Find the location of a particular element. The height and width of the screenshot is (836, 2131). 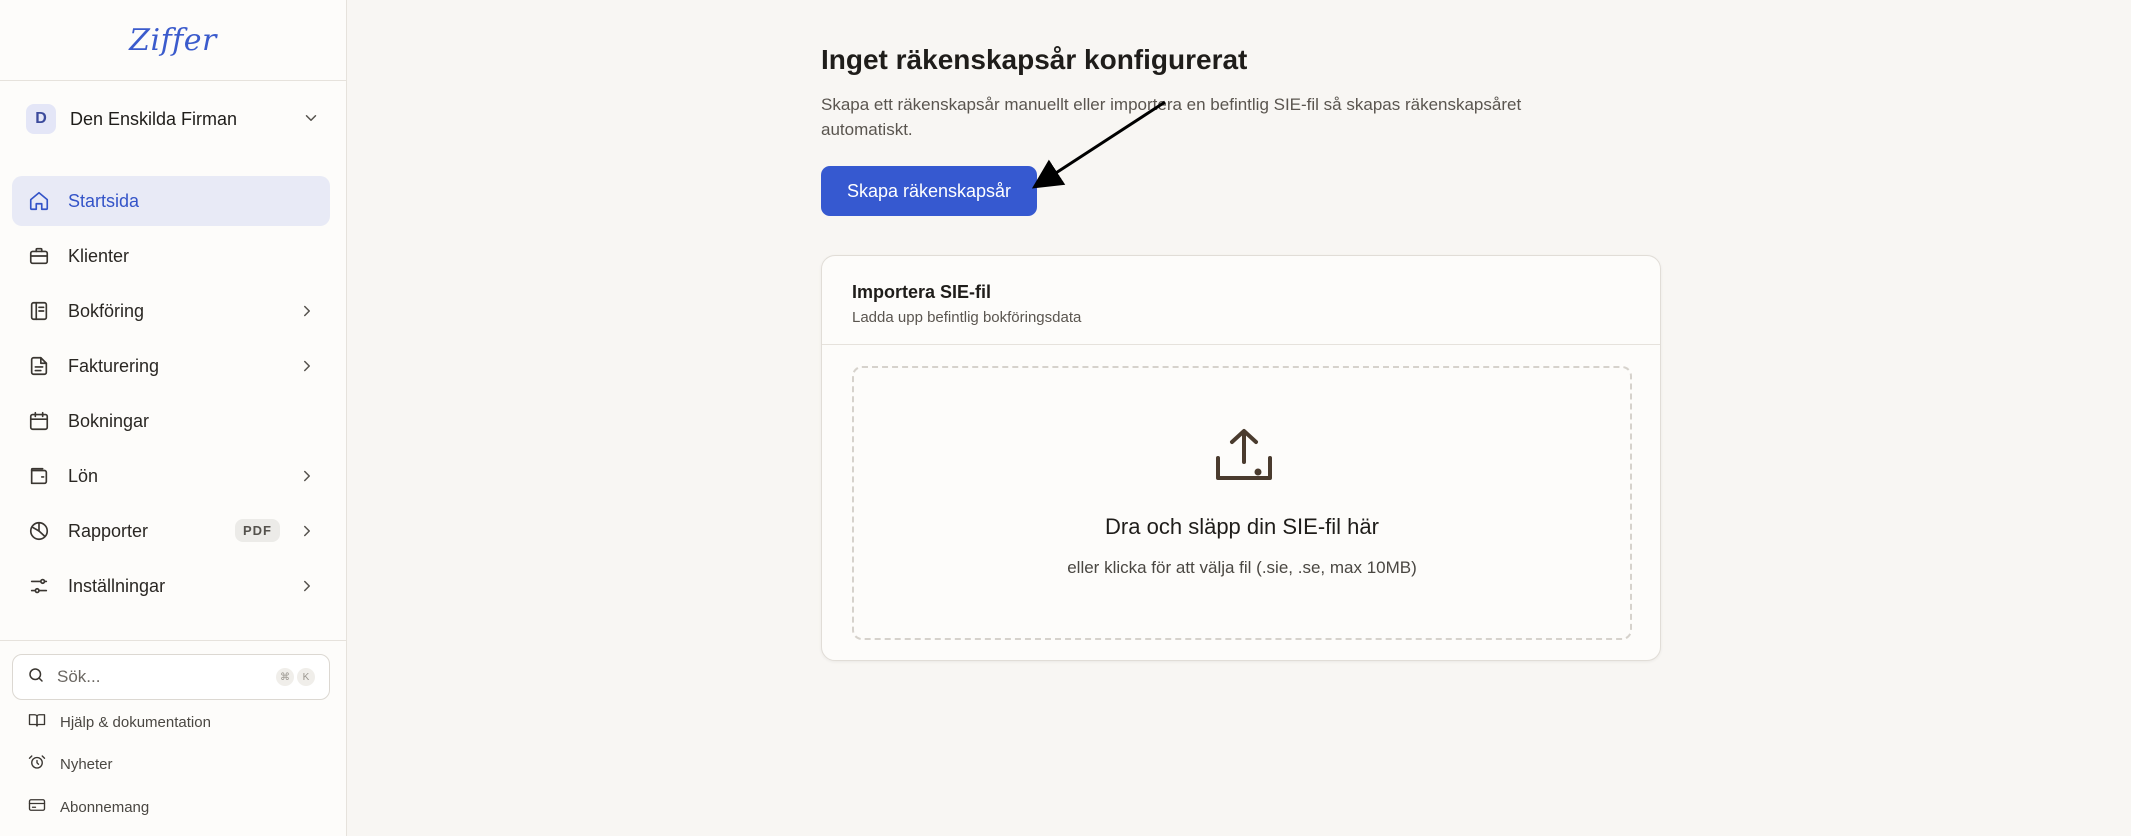

search-icon is located at coordinates (36, 677).